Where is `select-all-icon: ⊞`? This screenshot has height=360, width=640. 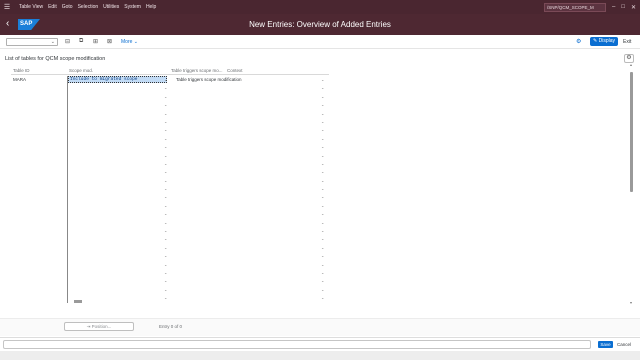
select-all-icon: ⊞ is located at coordinates (95, 41).